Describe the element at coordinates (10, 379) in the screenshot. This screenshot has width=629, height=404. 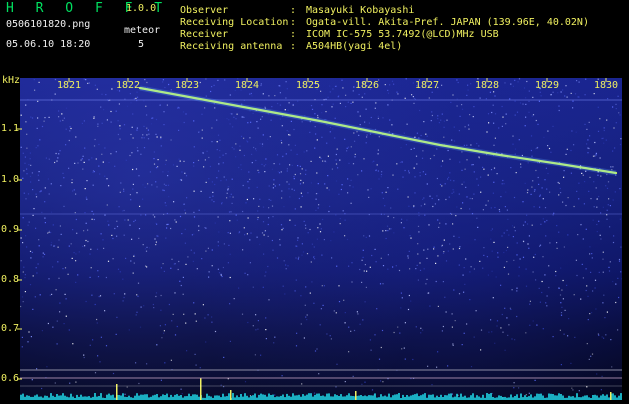
I see `y-tick-label: 0.6` at that location.